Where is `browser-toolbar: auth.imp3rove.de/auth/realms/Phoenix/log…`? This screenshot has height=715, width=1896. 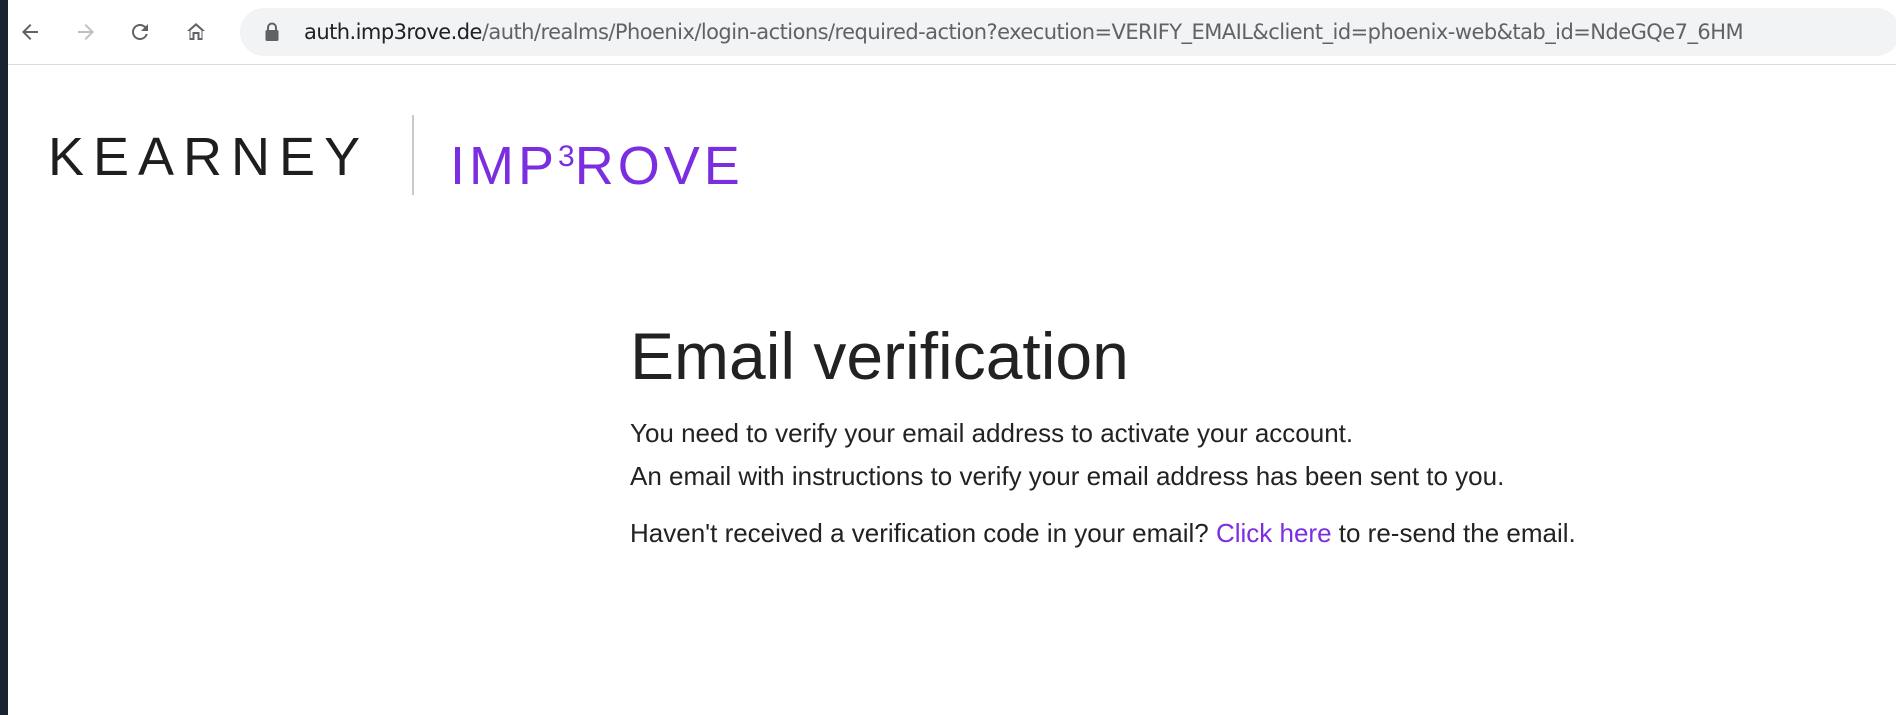 browser-toolbar: auth.imp3rove.de/auth/realms/Phoenix/log… is located at coordinates (952, 32).